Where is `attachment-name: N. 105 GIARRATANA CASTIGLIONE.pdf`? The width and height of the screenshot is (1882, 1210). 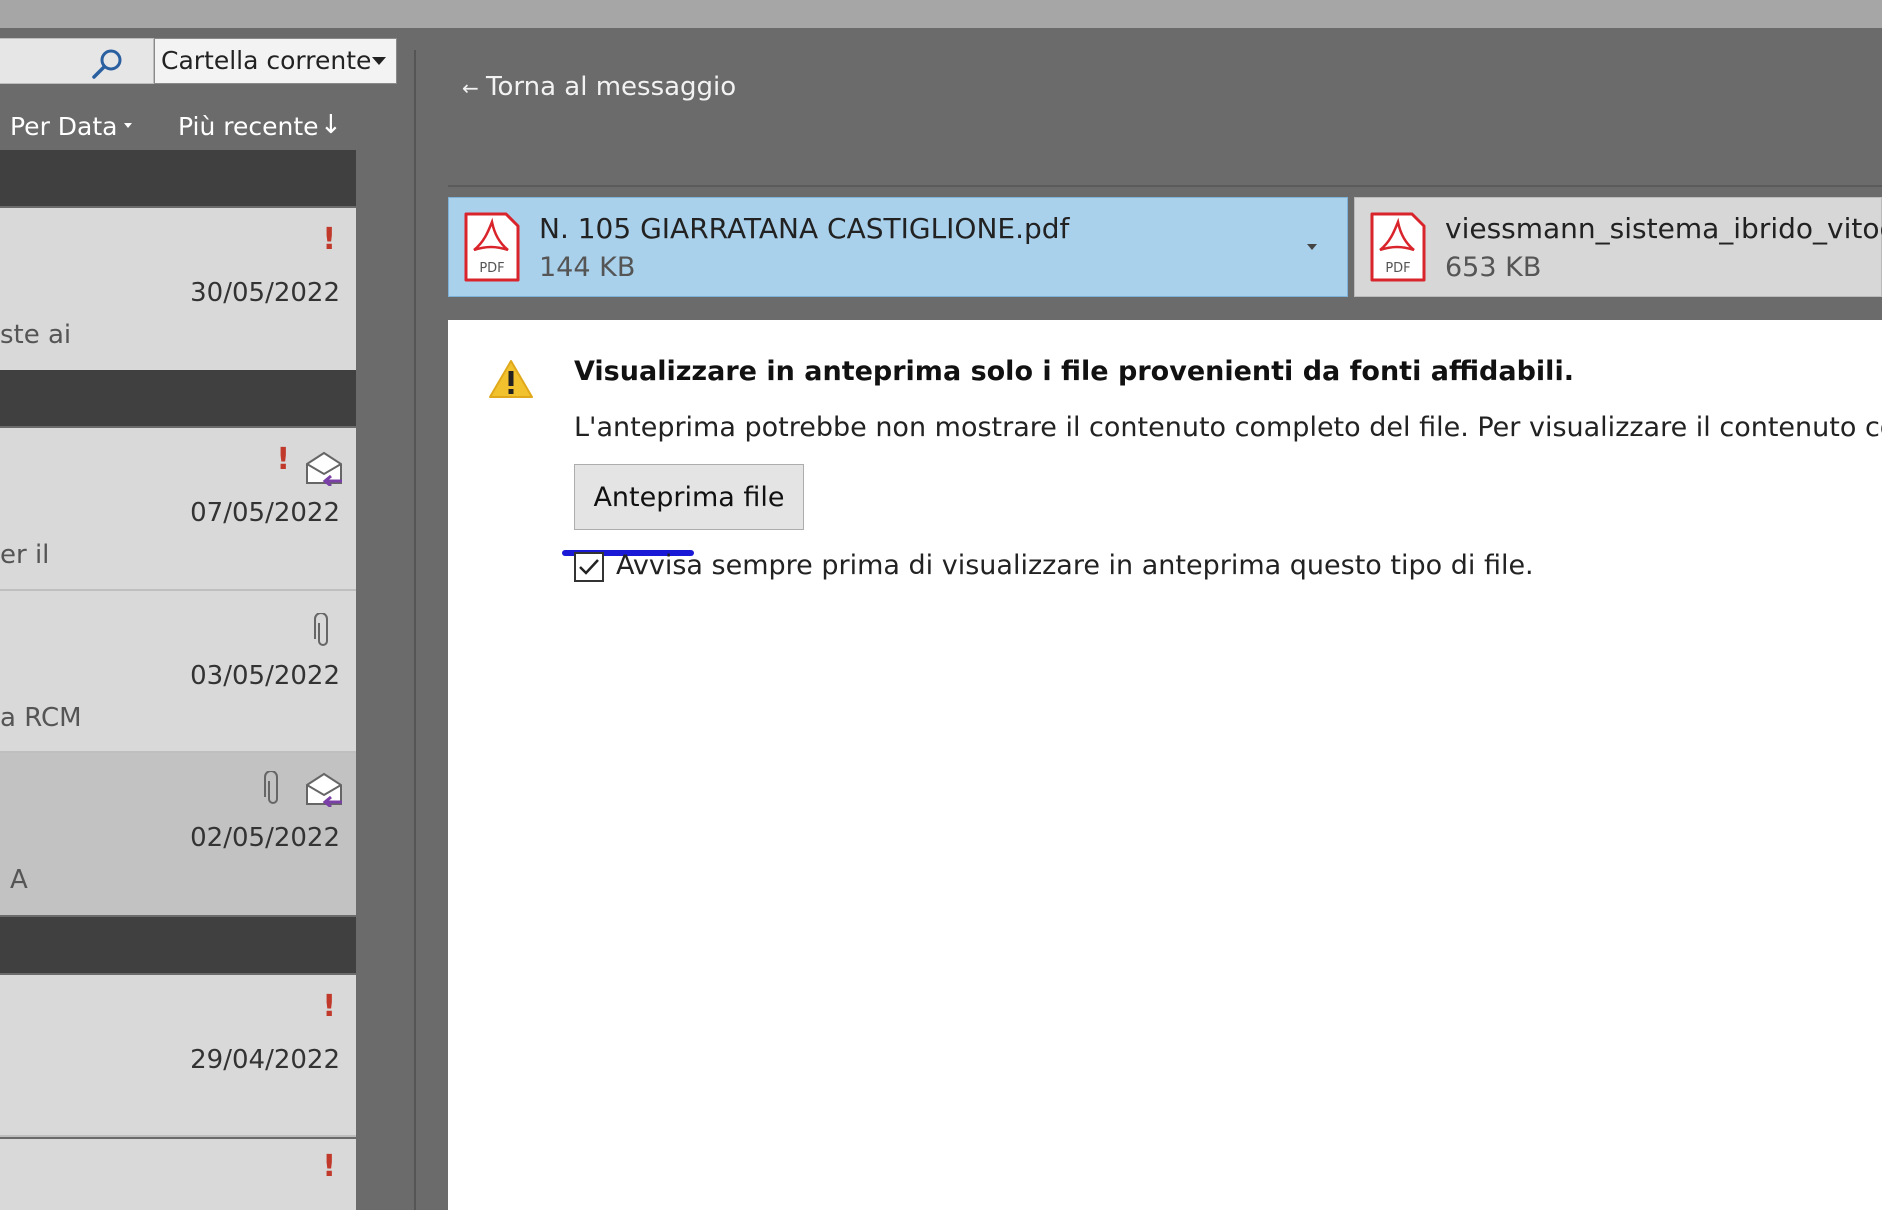
attachment-name: N. 105 GIARRATANA CASTIGLIONE.pdf is located at coordinates (804, 228).